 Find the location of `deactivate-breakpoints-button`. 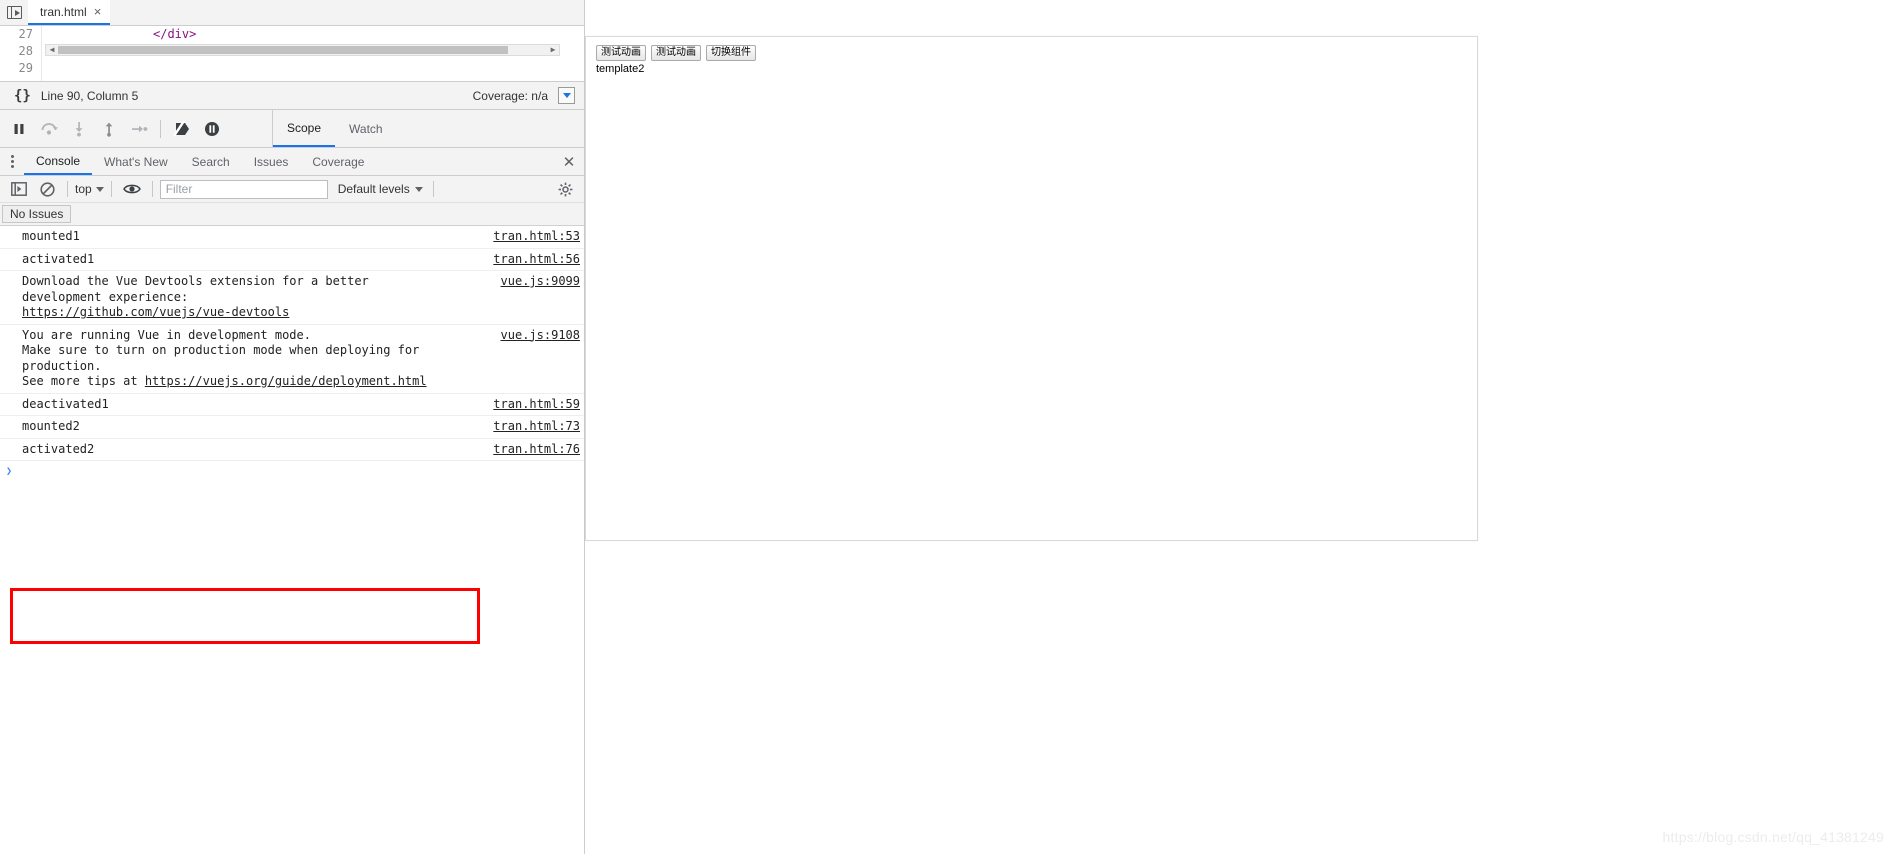

deactivate-breakpoints-button is located at coordinates (182, 129).